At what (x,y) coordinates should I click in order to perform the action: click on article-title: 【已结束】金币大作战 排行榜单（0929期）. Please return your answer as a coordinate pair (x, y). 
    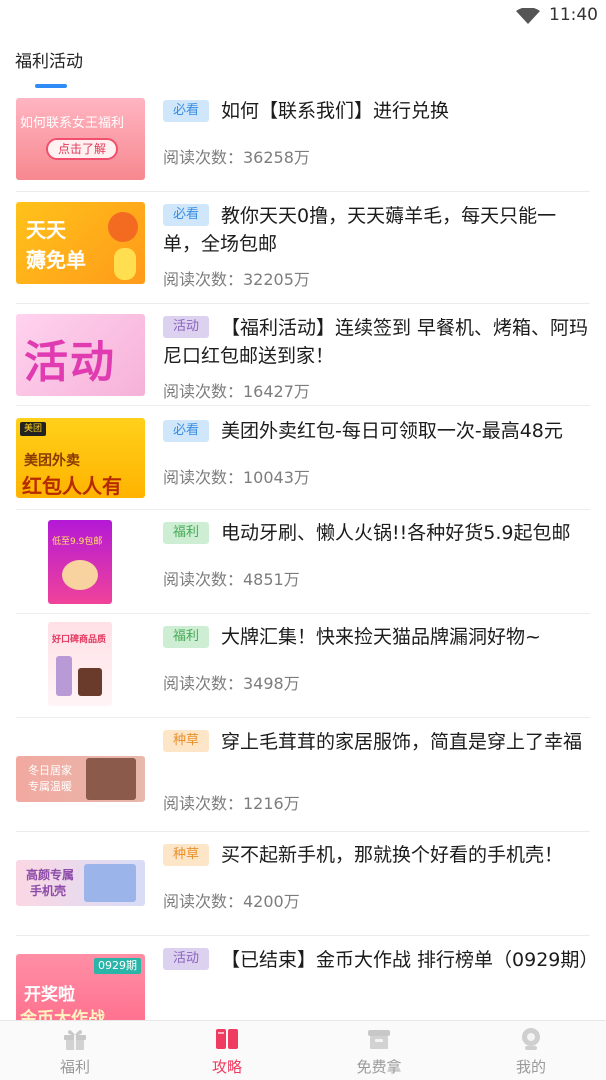
    Looking at the image, I should click on (380, 960).